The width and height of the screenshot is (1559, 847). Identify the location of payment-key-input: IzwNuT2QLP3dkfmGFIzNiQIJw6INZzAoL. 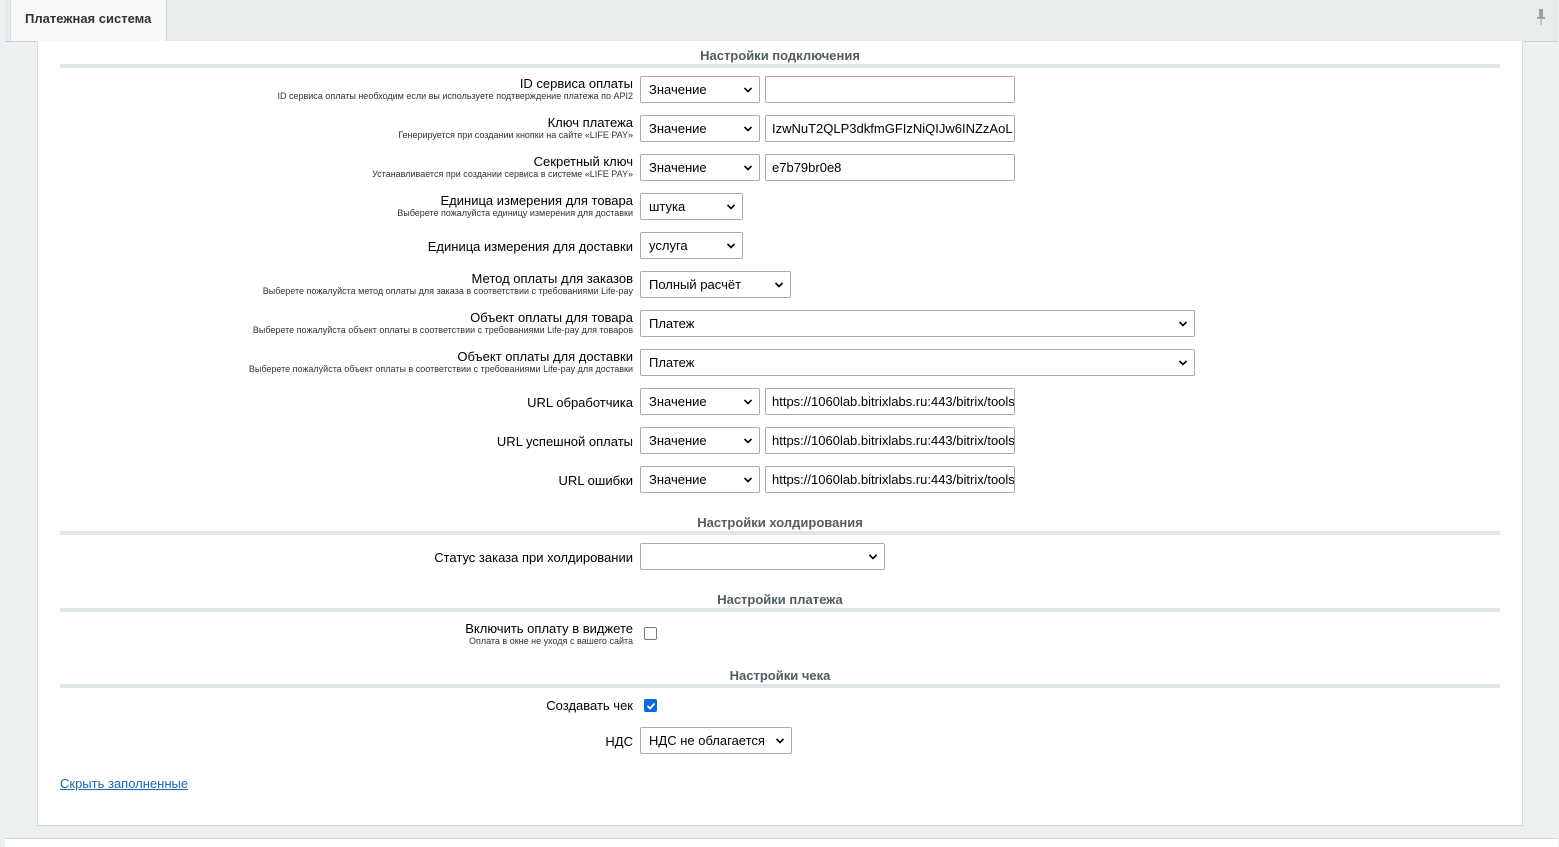
(890, 128).